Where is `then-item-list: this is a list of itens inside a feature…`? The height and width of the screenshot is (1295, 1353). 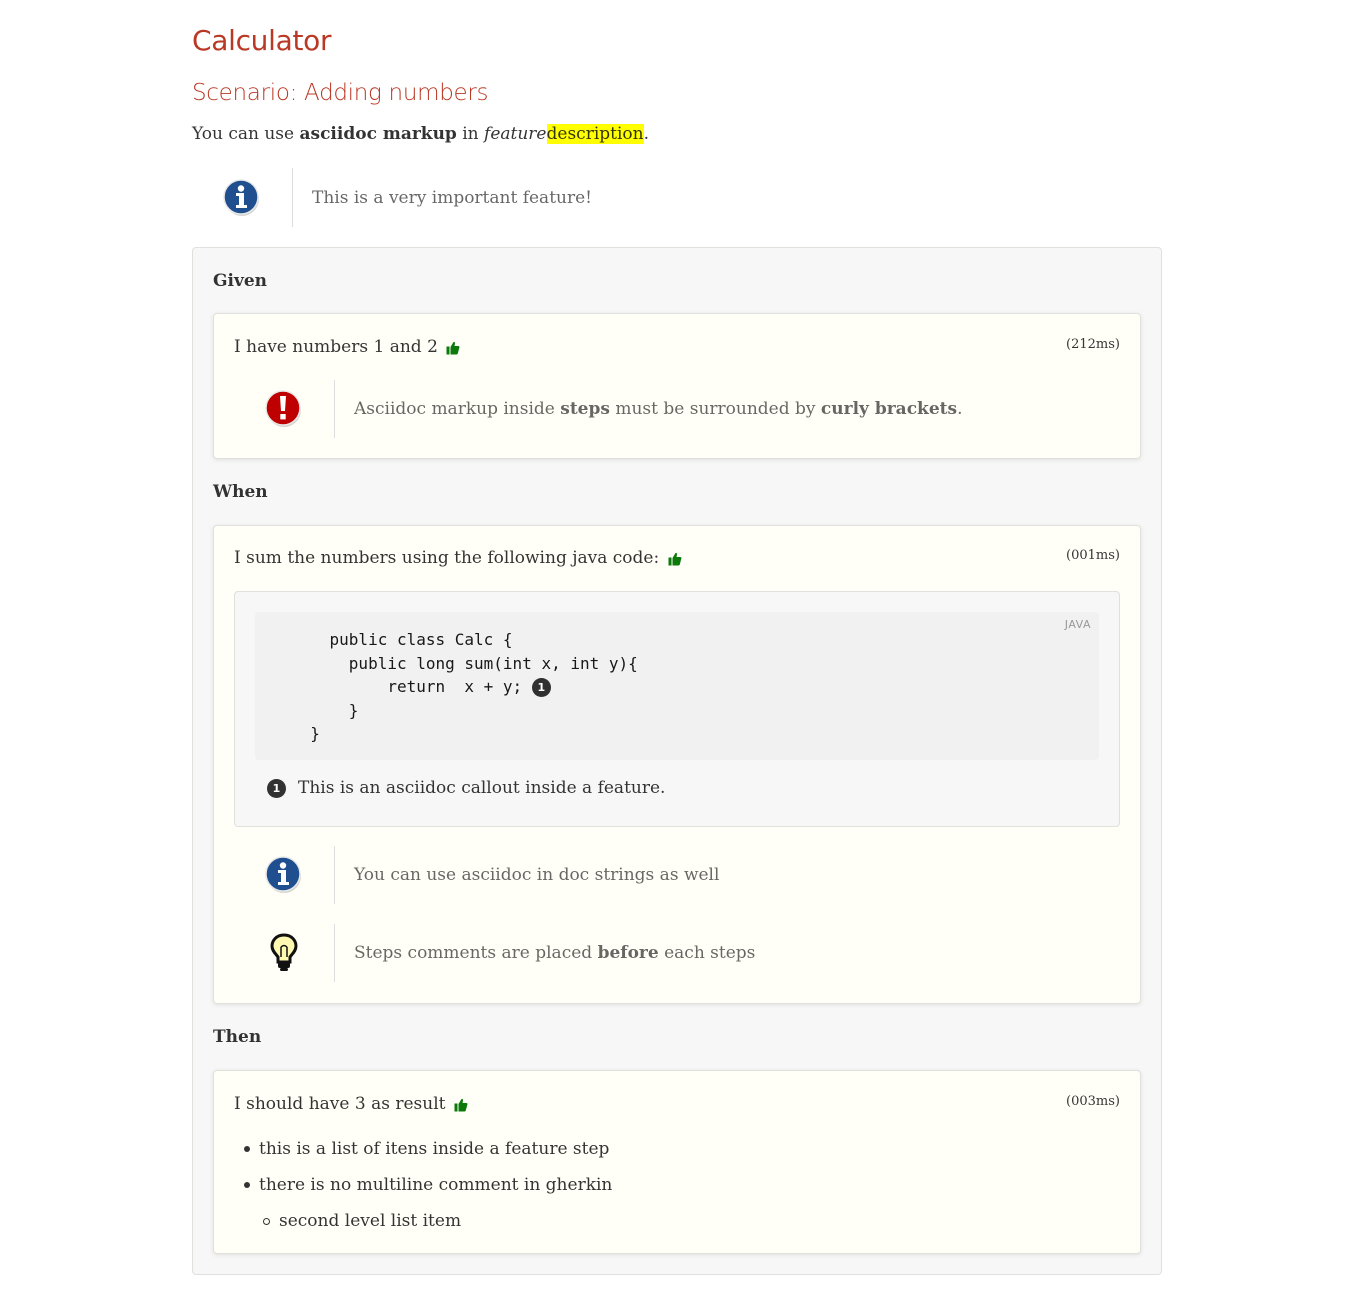
then-item-list: this is a list of itens inside a feature… is located at coordinates (425, 1189).